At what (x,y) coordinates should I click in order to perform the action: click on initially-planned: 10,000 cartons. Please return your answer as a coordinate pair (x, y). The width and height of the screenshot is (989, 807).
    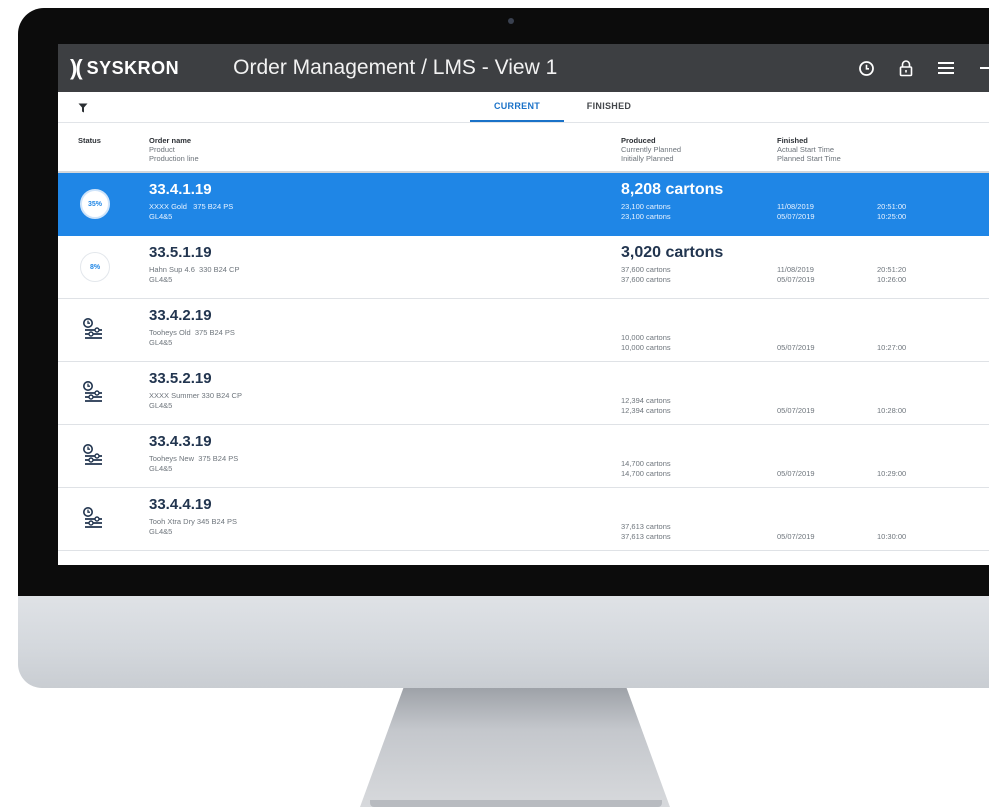
    Looking at the image, I should click on (646, 347).